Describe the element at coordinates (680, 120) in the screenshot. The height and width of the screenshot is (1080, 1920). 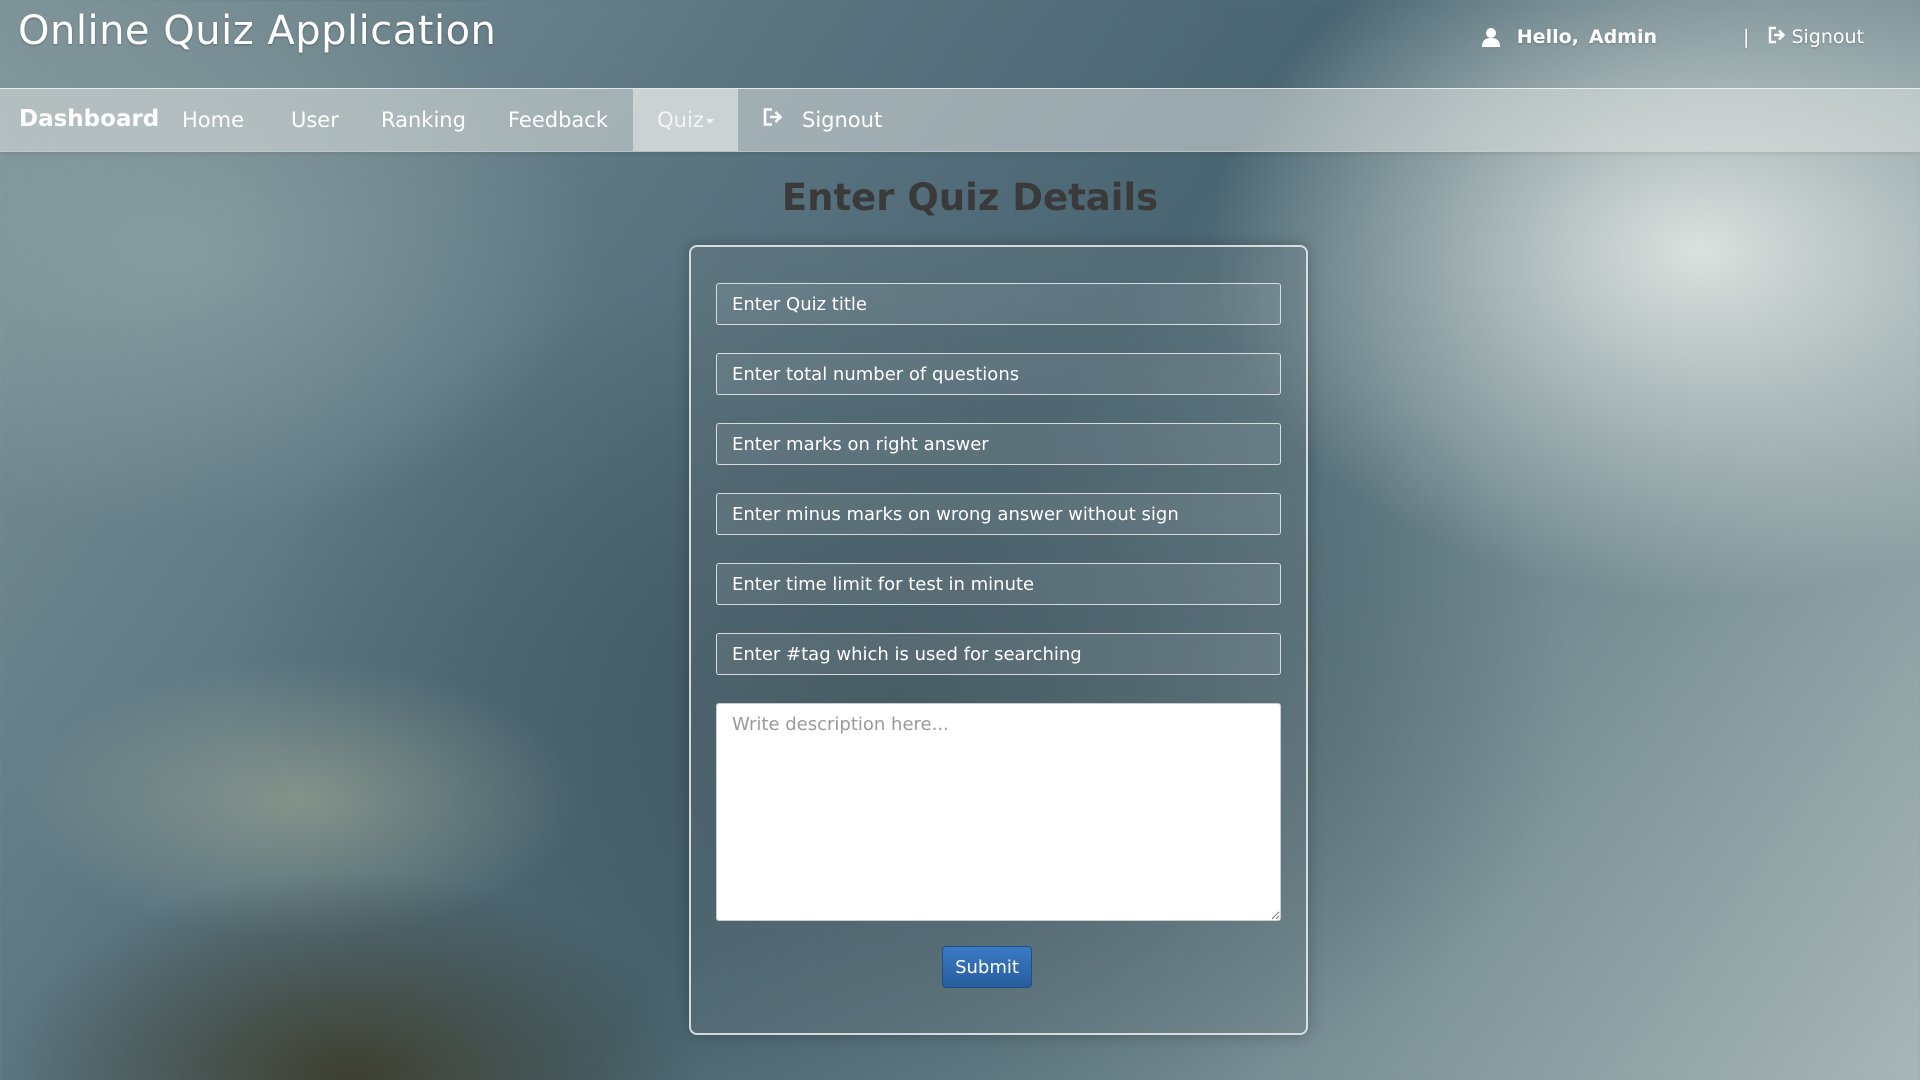
I see `nav-quiz-label: Quiz` at that location.